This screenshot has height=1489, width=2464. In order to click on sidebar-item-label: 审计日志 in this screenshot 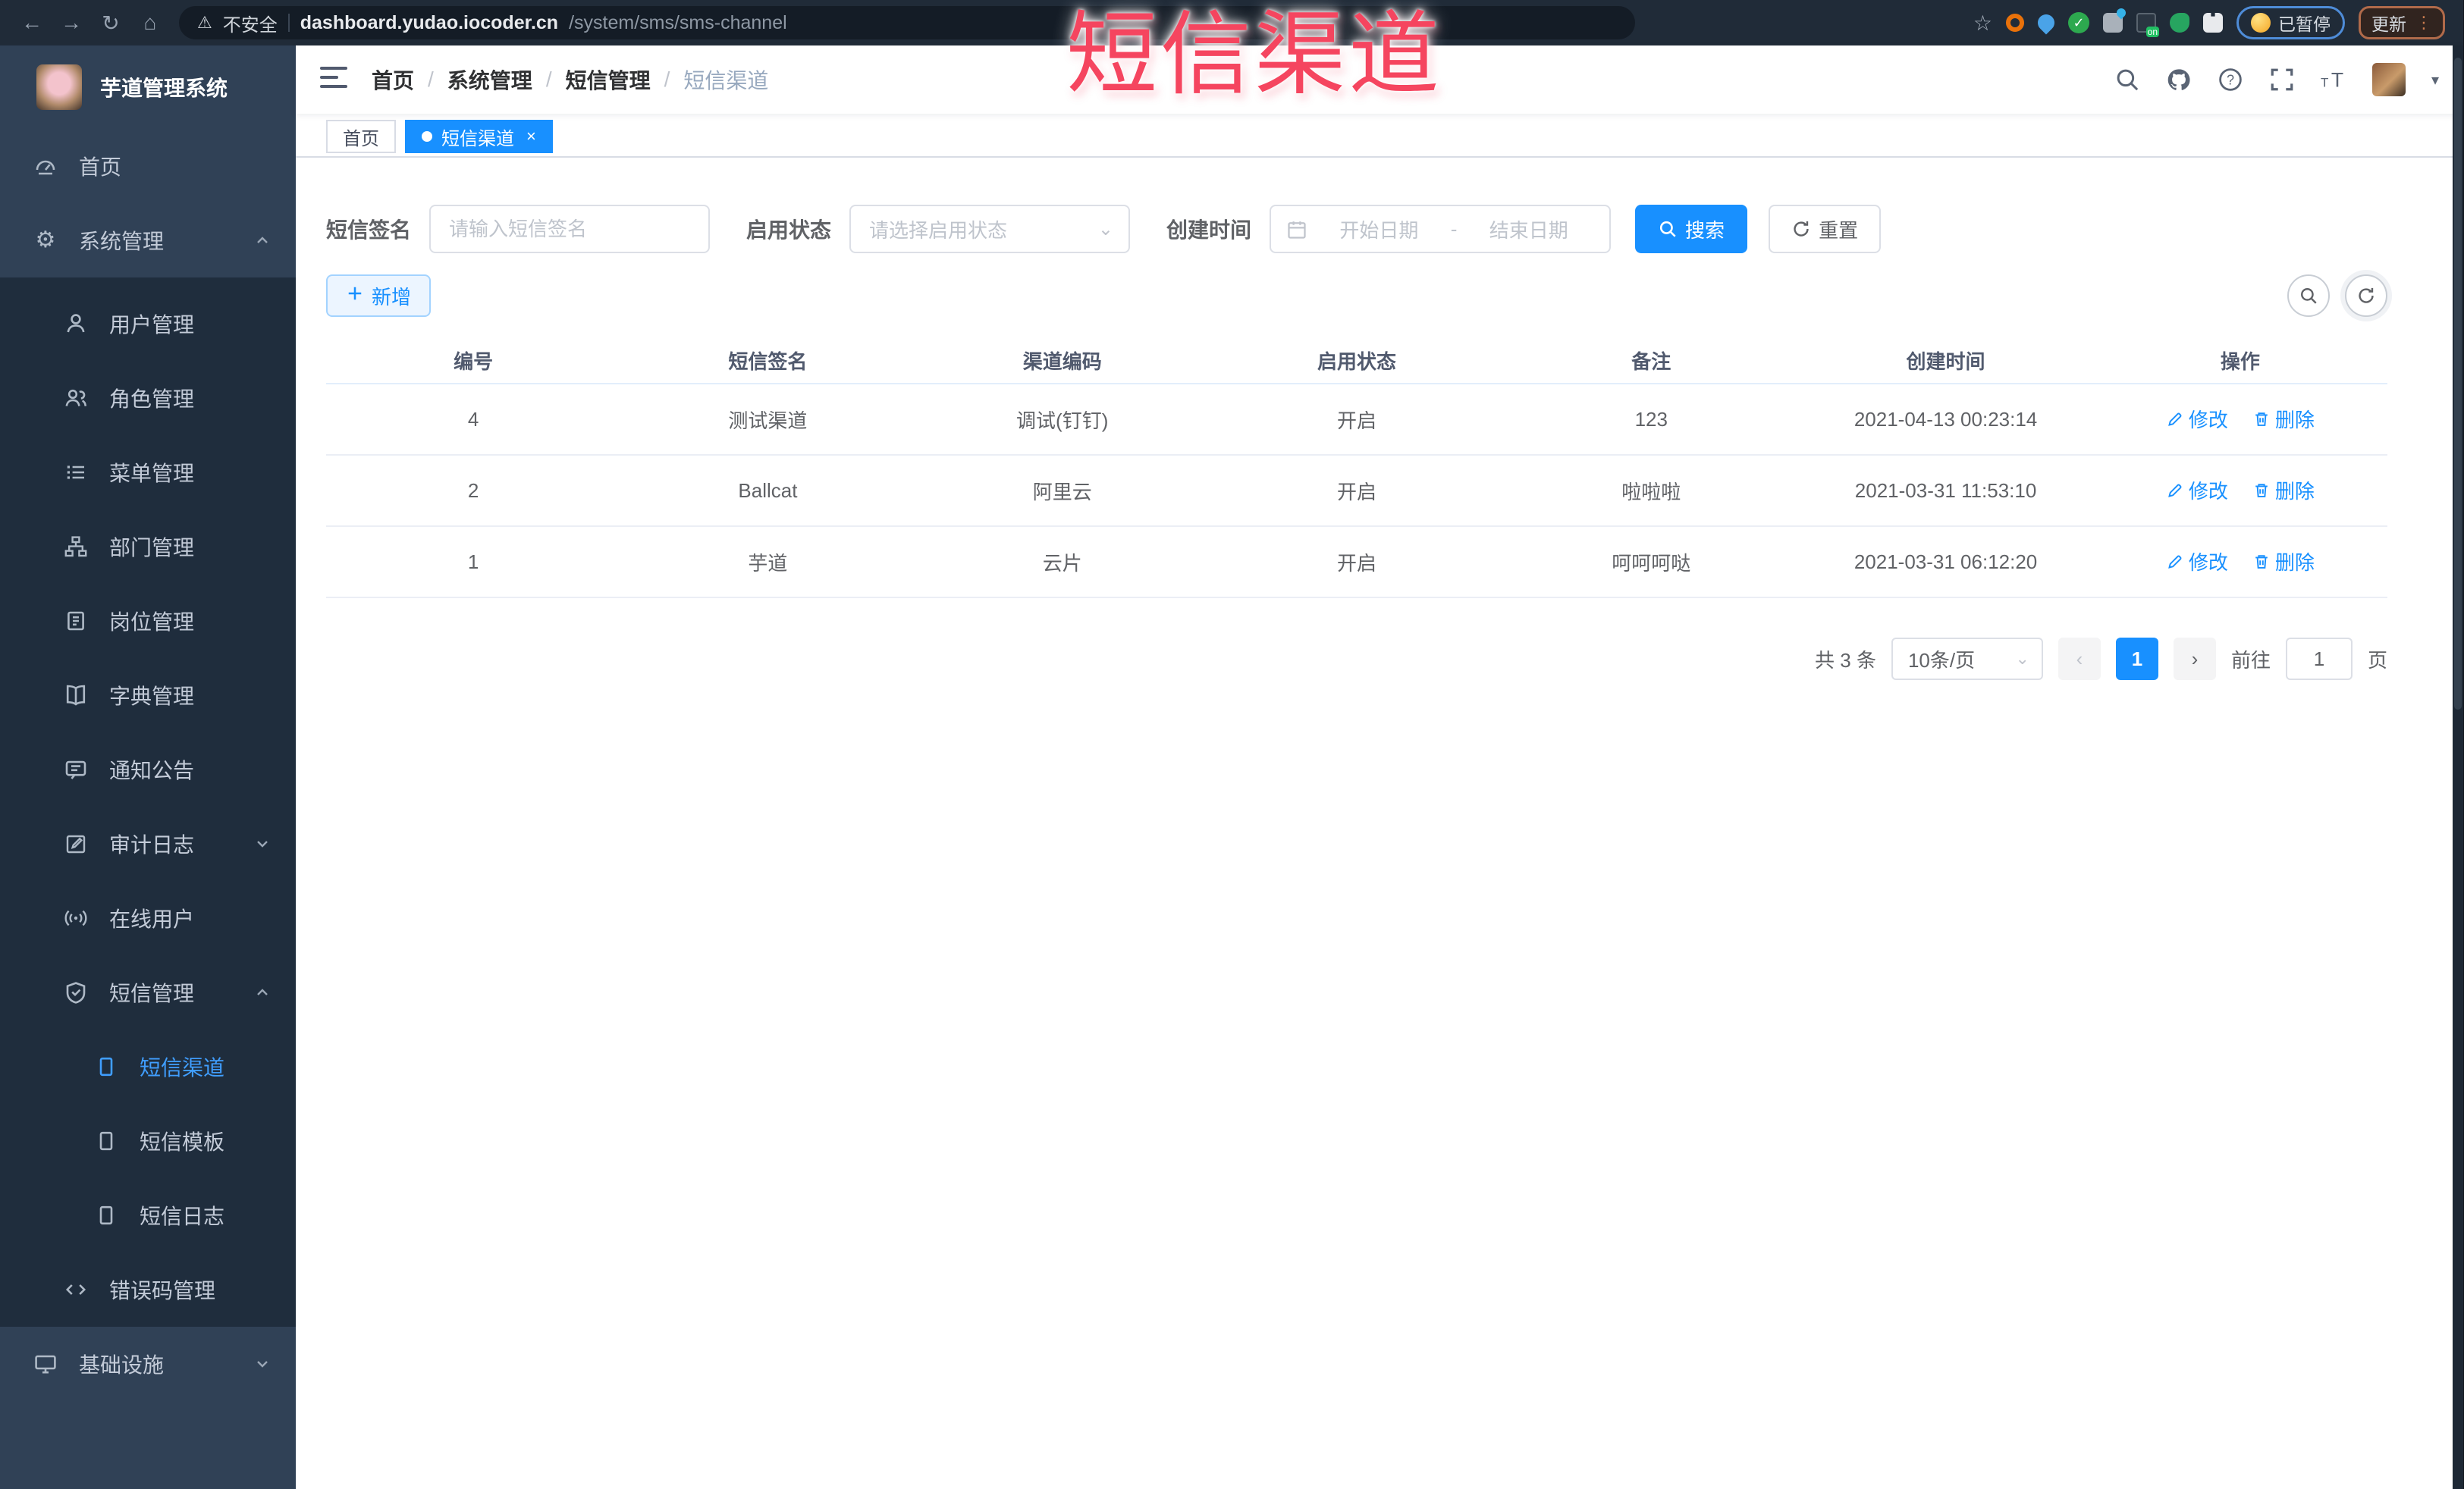, I will do `click(152, 845)`.